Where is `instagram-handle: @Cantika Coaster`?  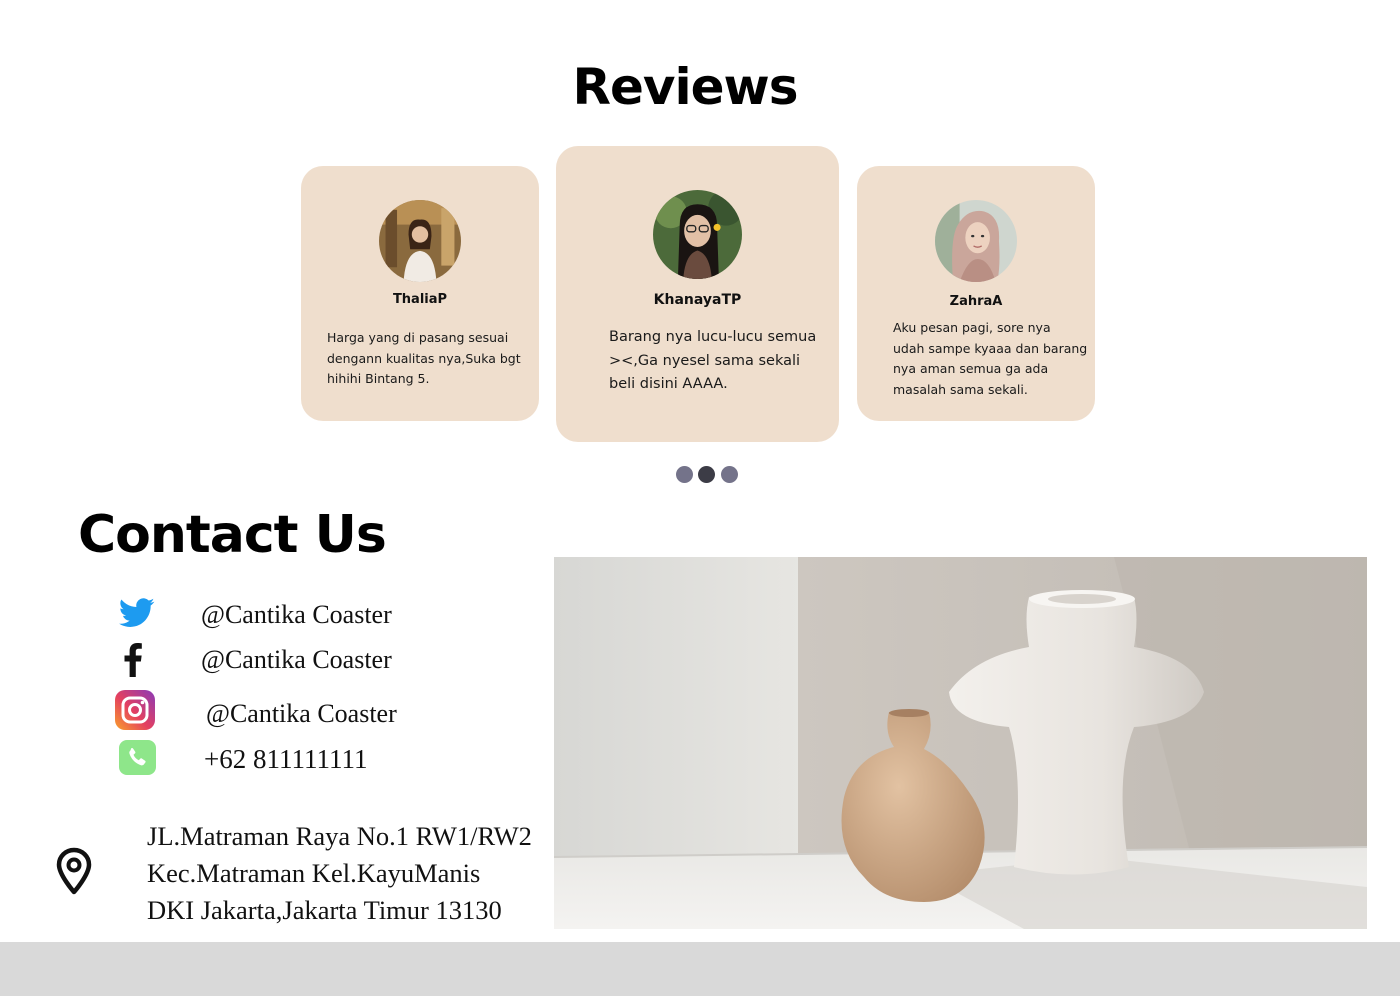 instagram-handle: @Cantika Coaster is located at coordinates (301, 714).